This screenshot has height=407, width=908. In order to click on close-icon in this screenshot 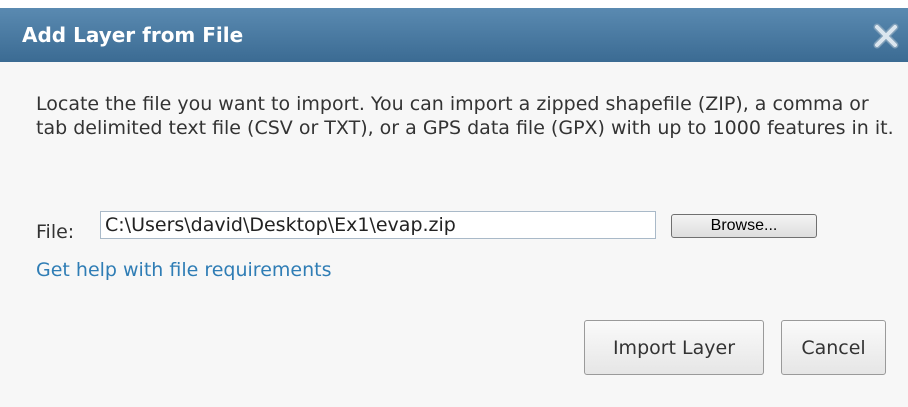, I will do `click(886, 36)`.